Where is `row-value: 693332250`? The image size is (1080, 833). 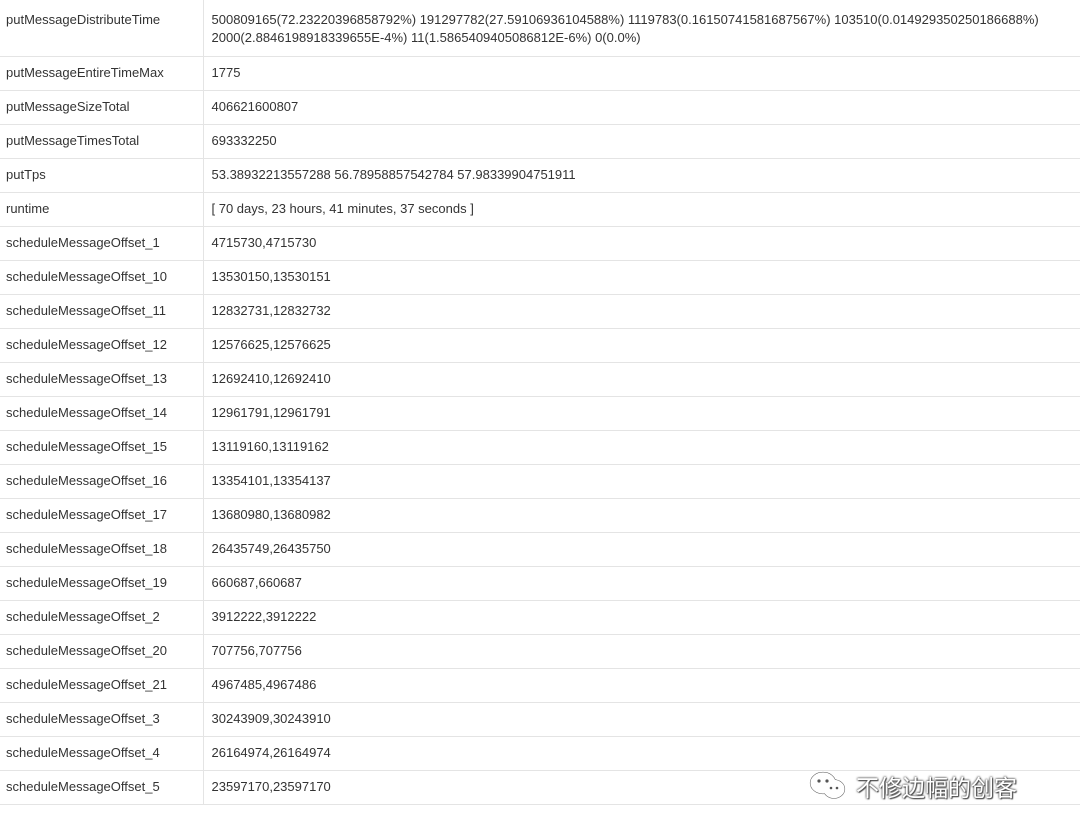
row-value: 693332250 is located at coordinates (641, 141).